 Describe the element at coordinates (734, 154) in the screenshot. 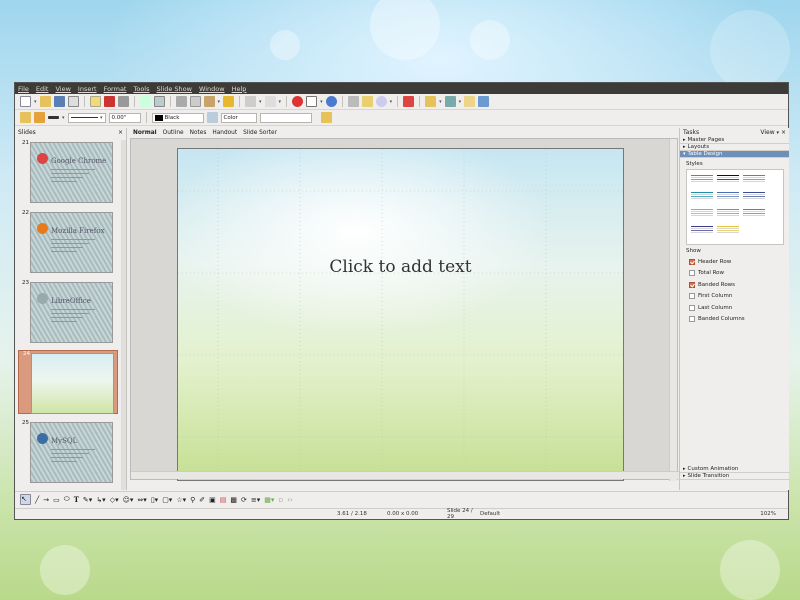

I see `section-table-design: ▾ Table Design` at that location.